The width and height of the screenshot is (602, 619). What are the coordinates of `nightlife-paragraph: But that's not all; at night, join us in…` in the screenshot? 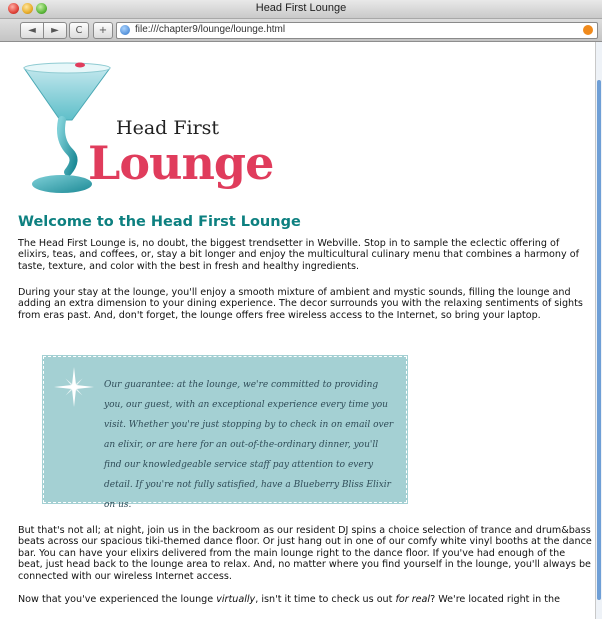 It's located at (305, 553).